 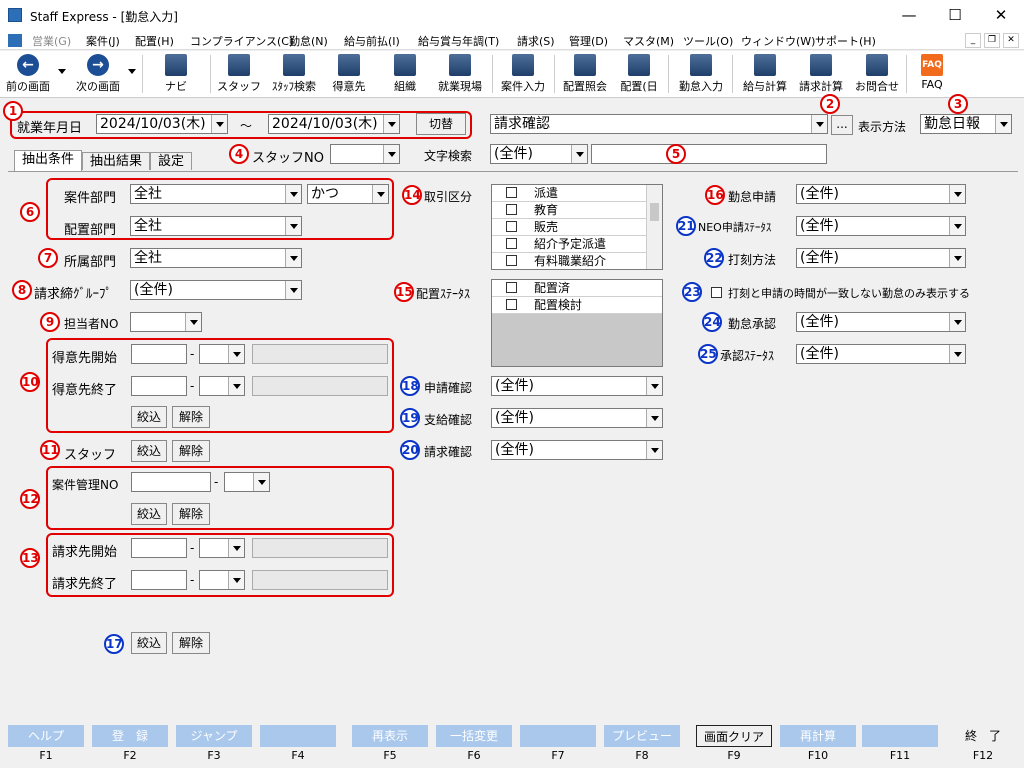 I want to click on bill-narrow-button: 絞込, so click(x=149, y=643).